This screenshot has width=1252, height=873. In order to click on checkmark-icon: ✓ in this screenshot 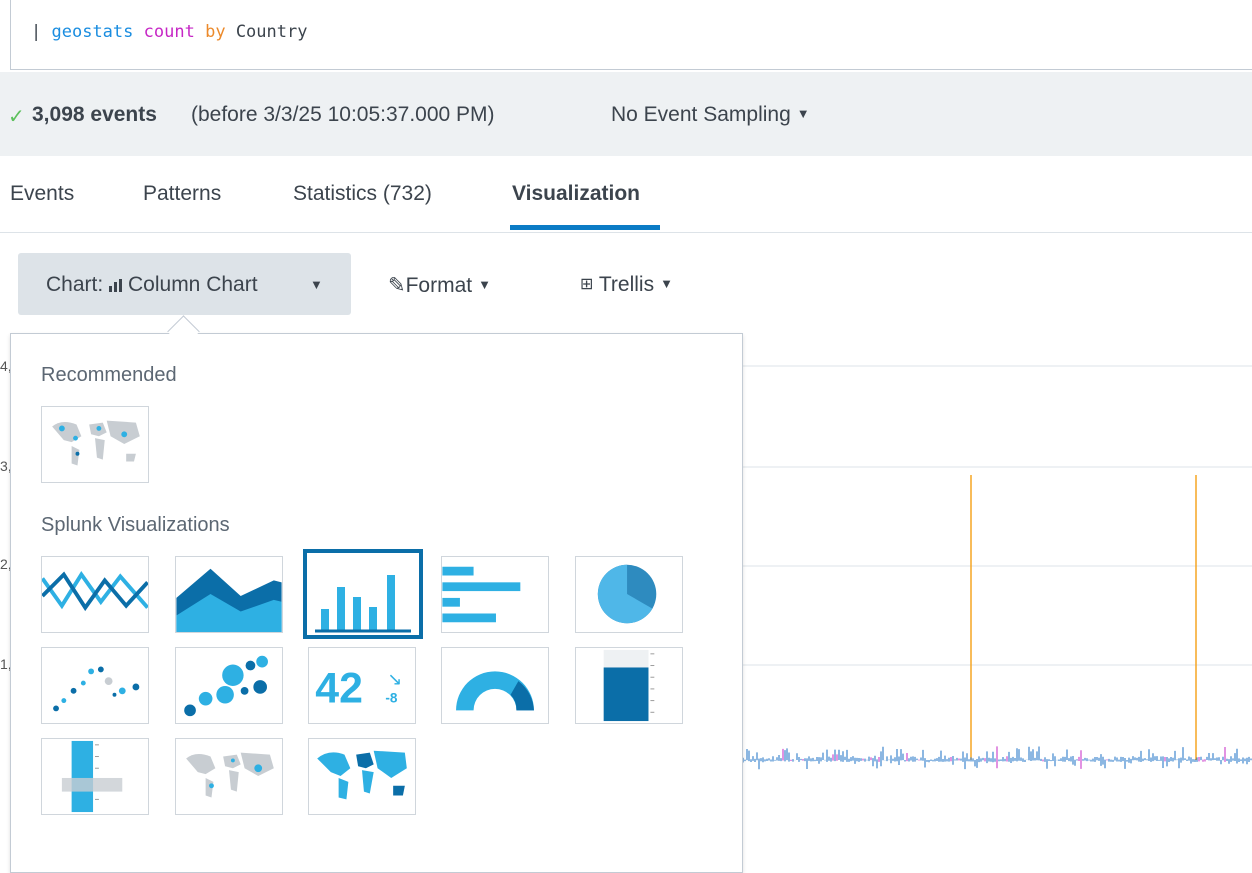, I will do `click(16, 117)`.